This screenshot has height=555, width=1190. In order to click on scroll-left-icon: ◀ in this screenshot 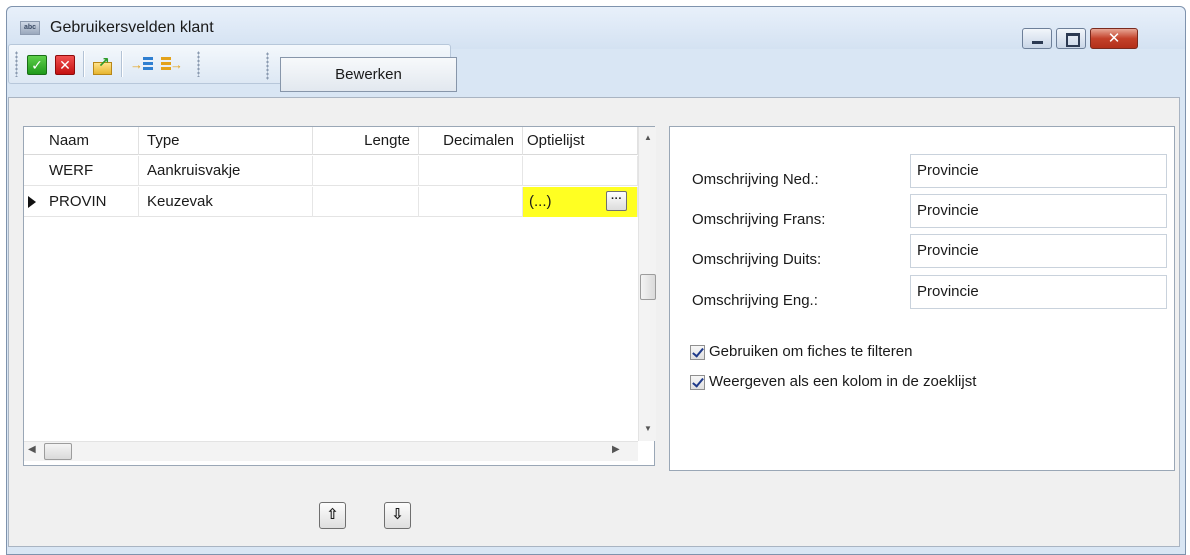, I will do `click(32, 449)`.